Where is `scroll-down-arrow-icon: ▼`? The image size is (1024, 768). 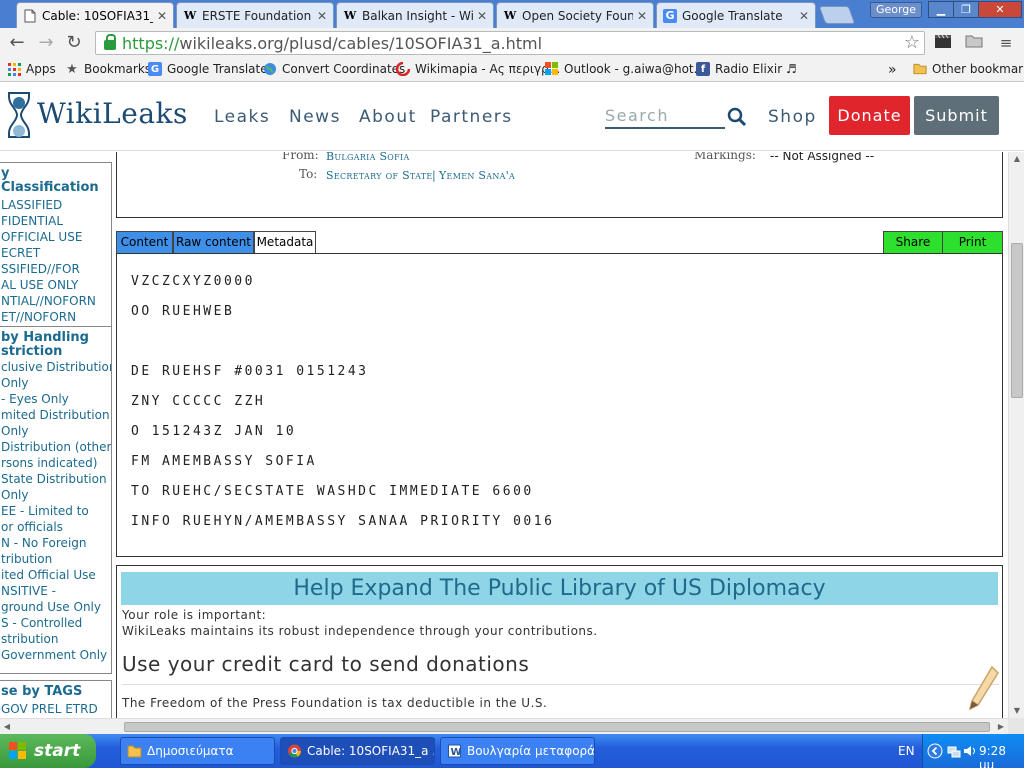 scroll-down-arrow-icon: ▼ is located at coordinates (1016, 711).